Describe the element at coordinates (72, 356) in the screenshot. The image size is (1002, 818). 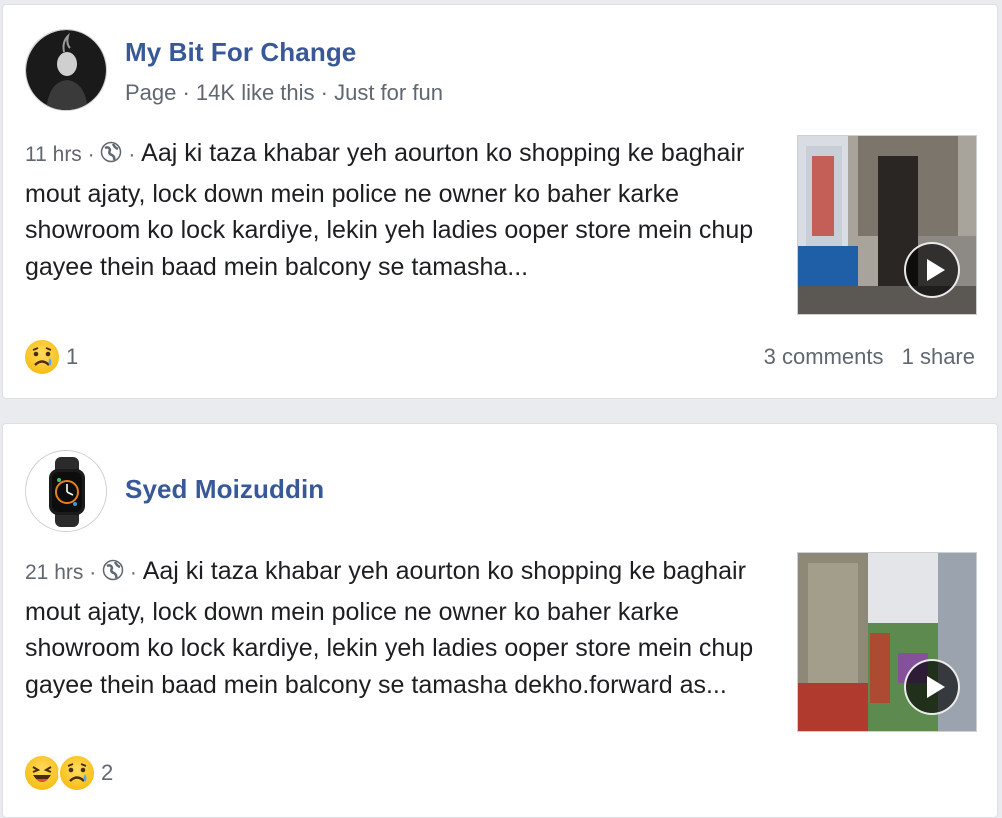
I see `reaction-count: 1` at that location.